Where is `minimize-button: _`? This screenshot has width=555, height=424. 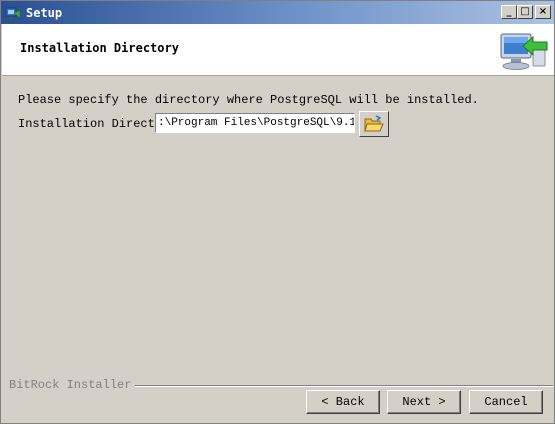
minimize-button: _ is located at coordinates (509, 12).